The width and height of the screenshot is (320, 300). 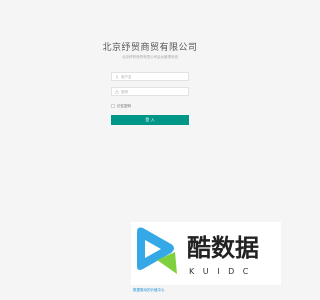 I want to click on remember-password: 记住密码, so click(x=121, y=106).